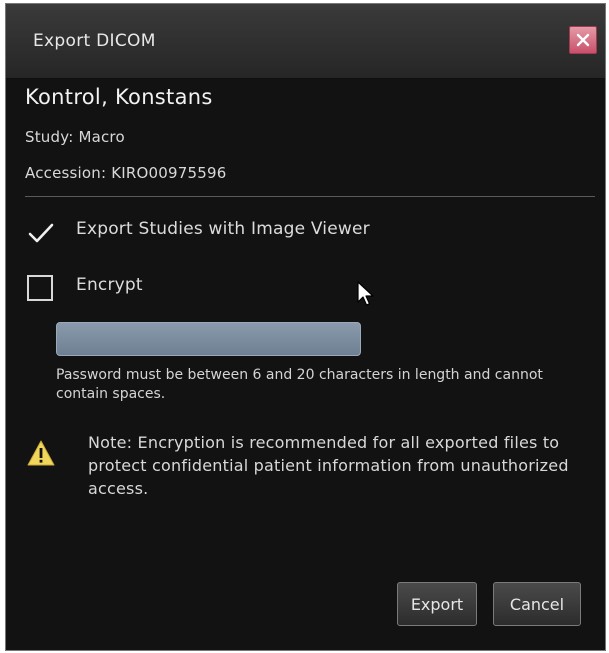 The width and height of the screenshot is (609, 653). Describe the element at coordinates (437, 604) in the screenshot. I see `export-button: Export` at that location.